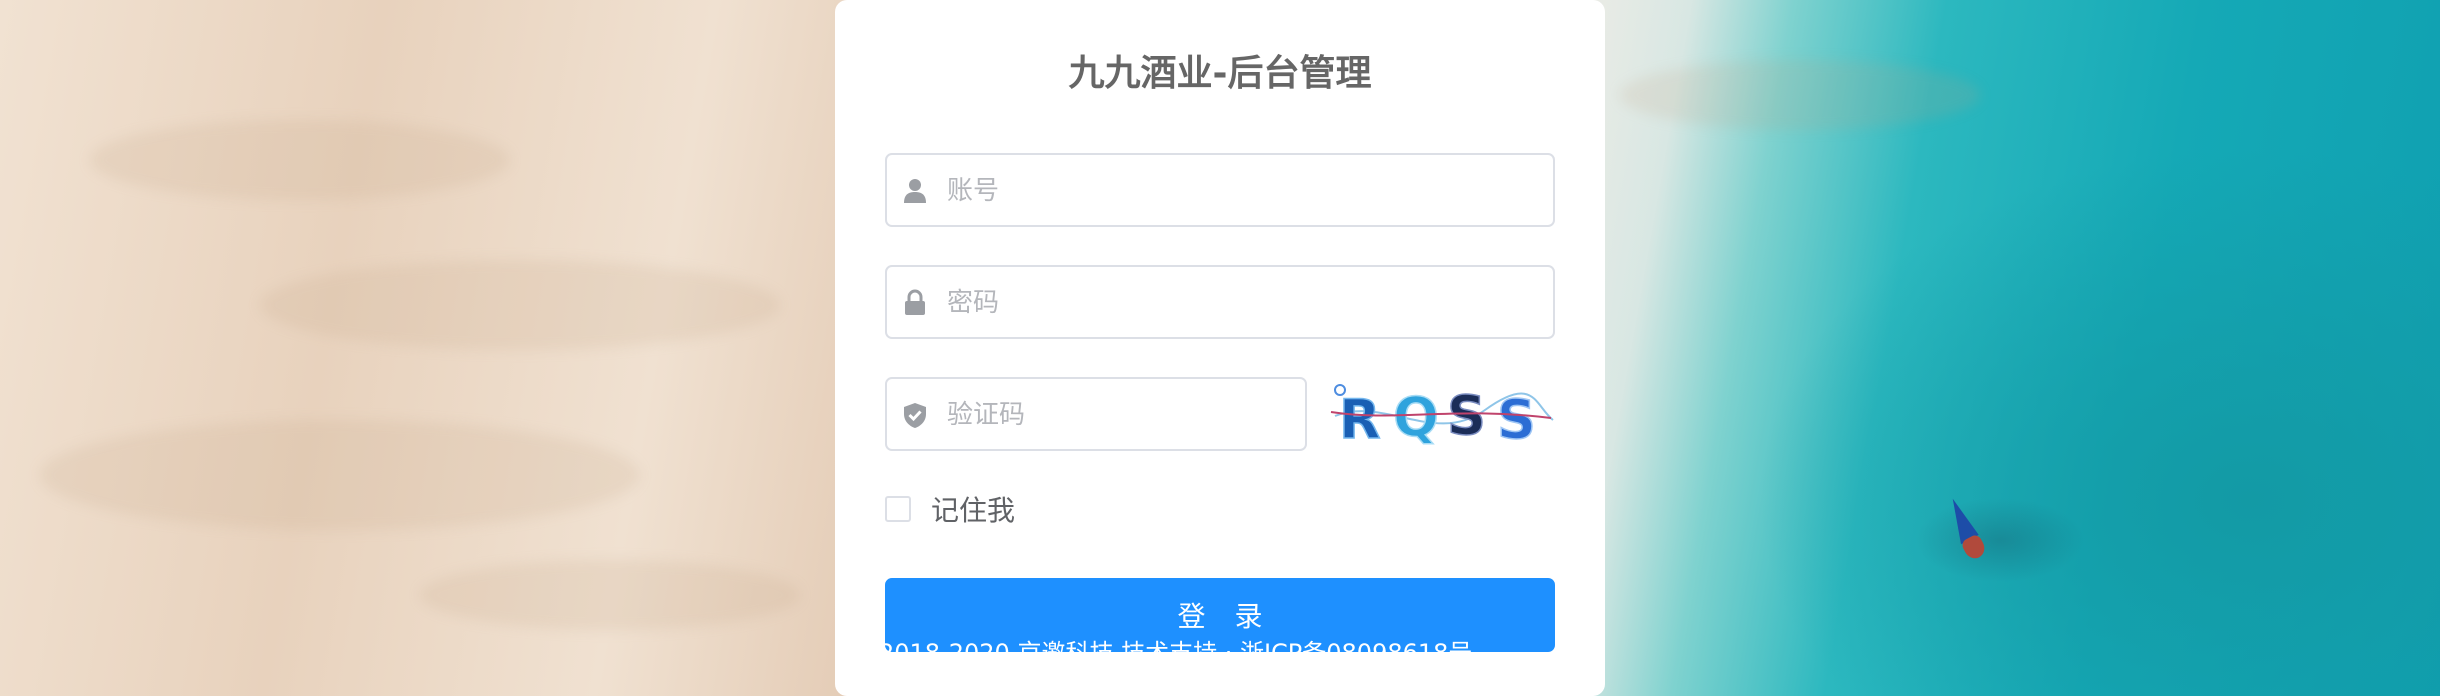  I want to click on remember-me: 记住我, so click(950, 509).